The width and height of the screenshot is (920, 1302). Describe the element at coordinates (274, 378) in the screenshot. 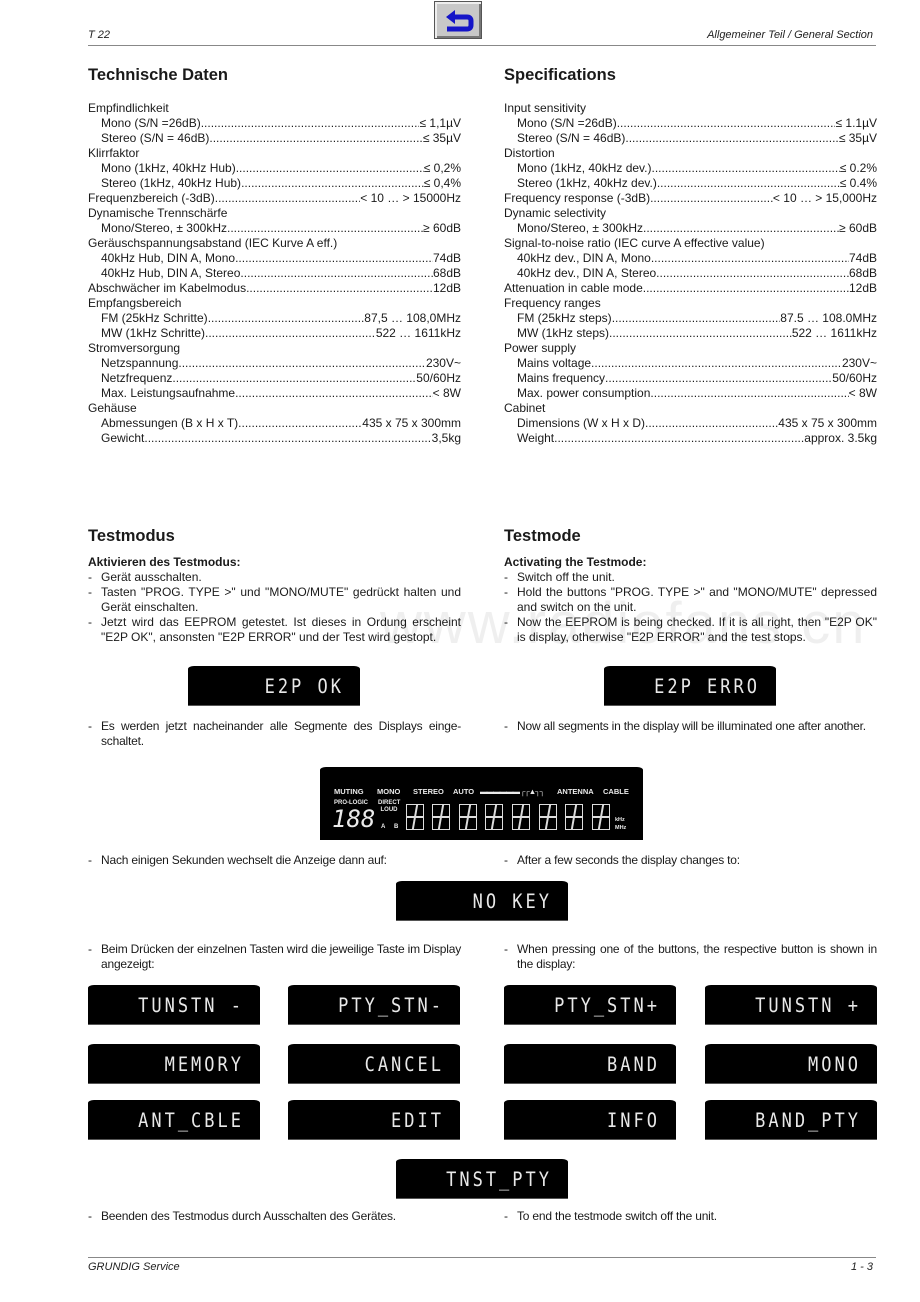

I see `spec-row: Netzfrequenz 50/60Hz` at that location.